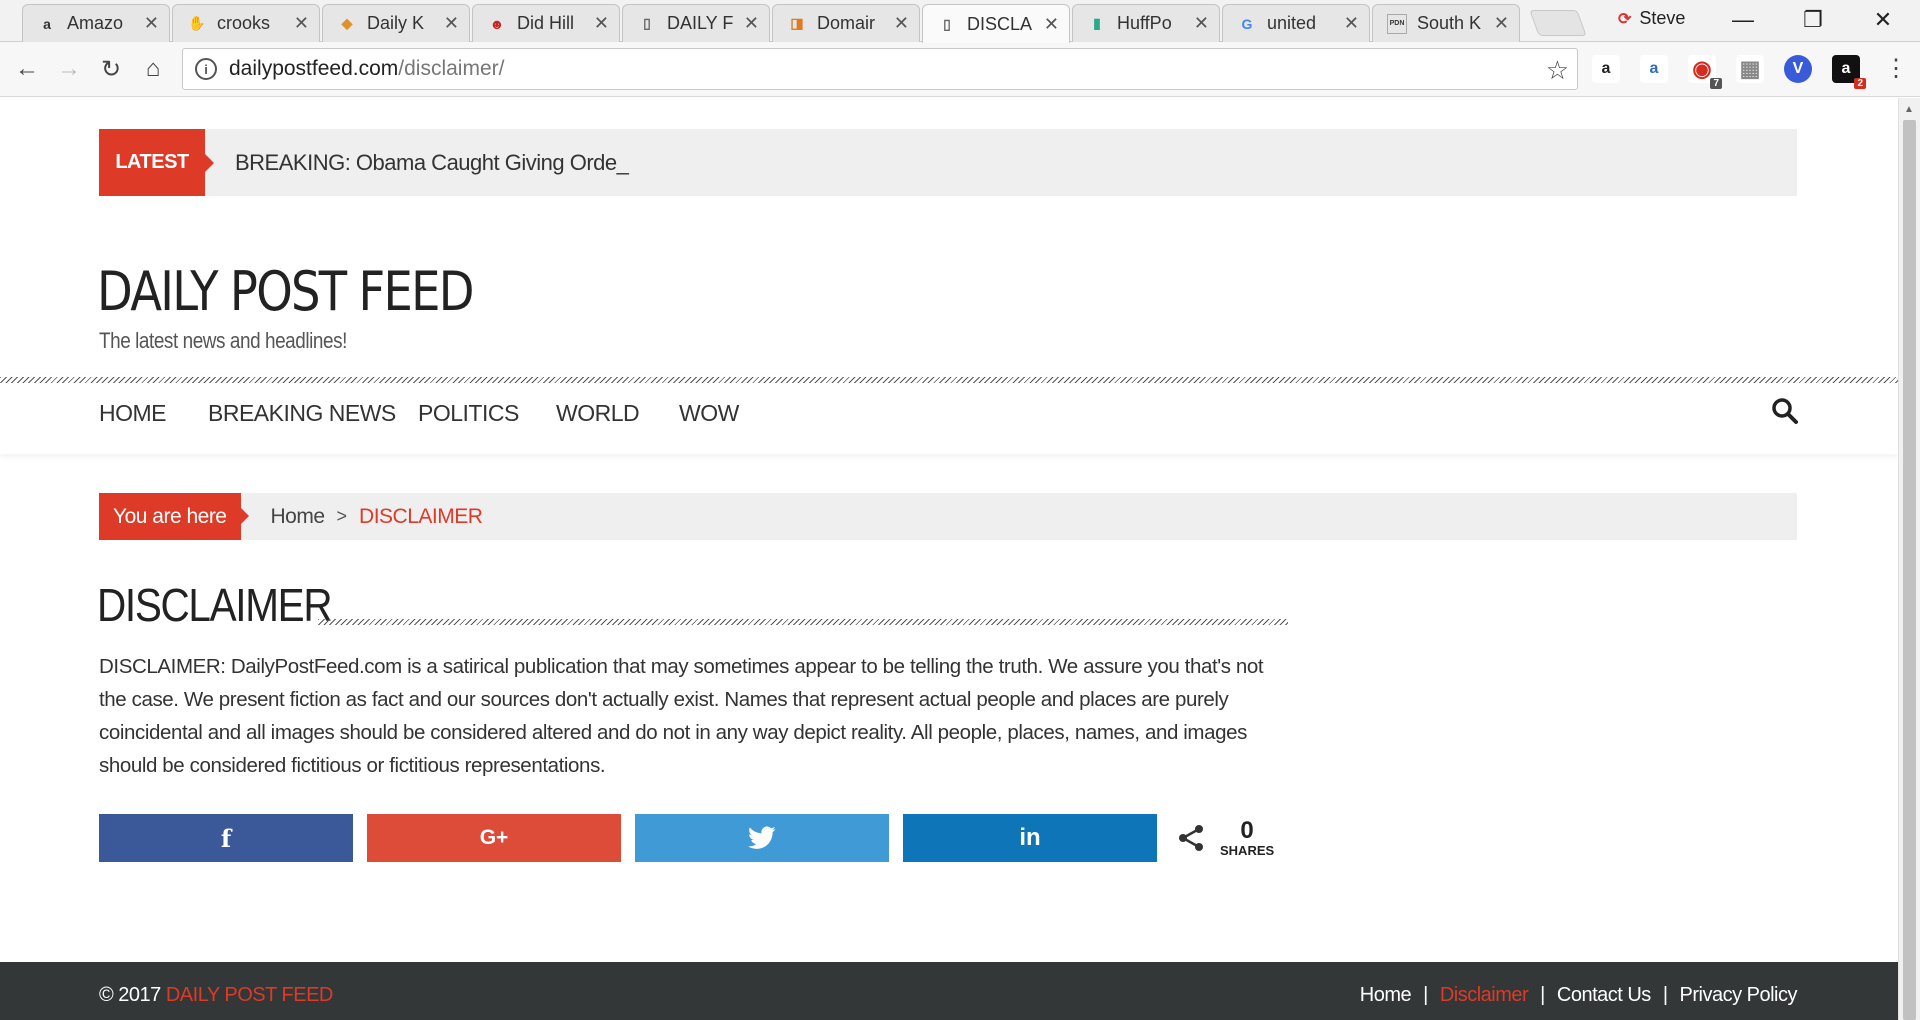 The image size is (1920, 1020). Describe the element at coordinates (1798, 69) in the screenshot. I see `v-icon: V` at that location.